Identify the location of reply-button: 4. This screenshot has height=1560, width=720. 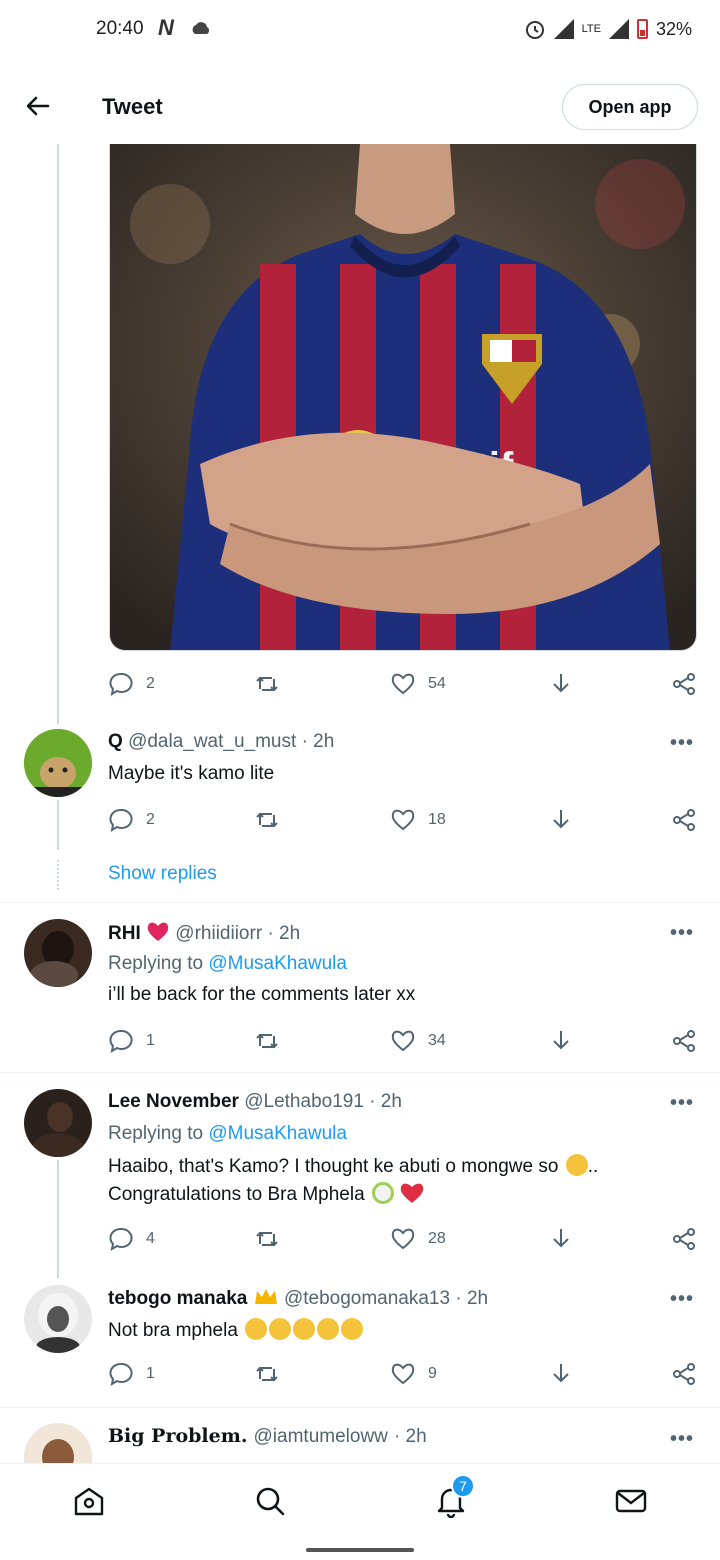
(131, 1239).